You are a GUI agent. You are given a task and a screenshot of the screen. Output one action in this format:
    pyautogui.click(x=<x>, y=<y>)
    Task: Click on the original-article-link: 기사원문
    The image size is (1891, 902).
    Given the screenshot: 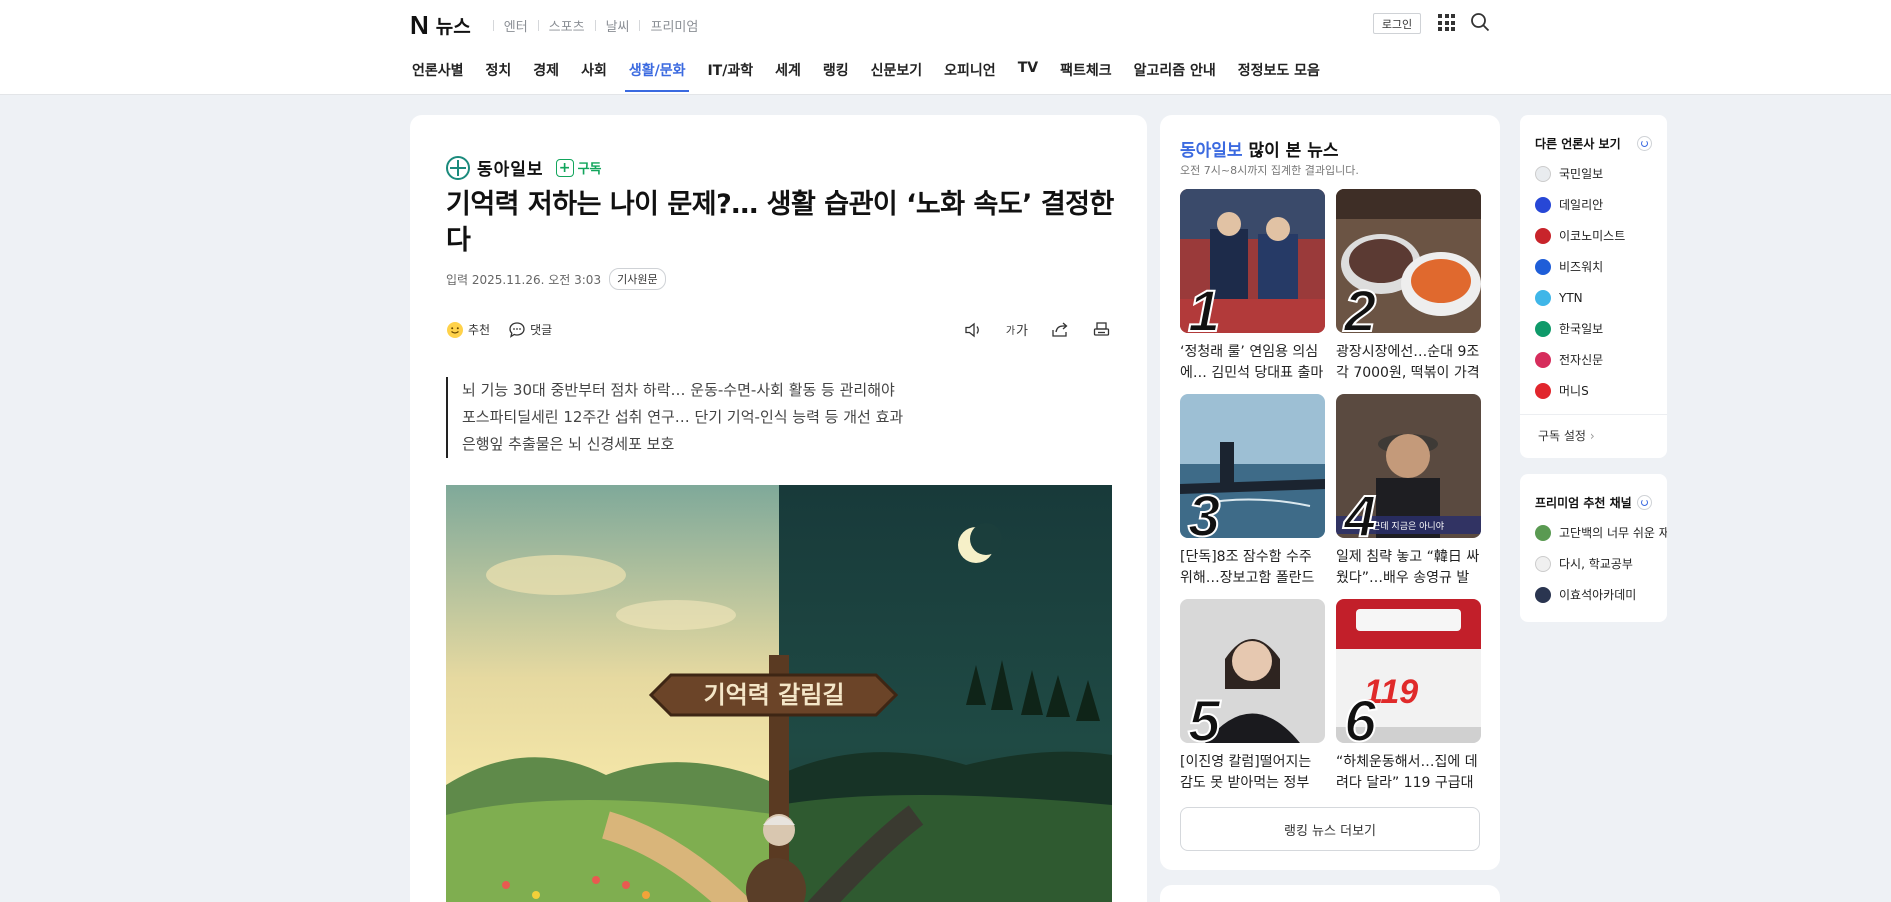 What is the action you would take?
    pyautogui.click(x=637, y=279)
    